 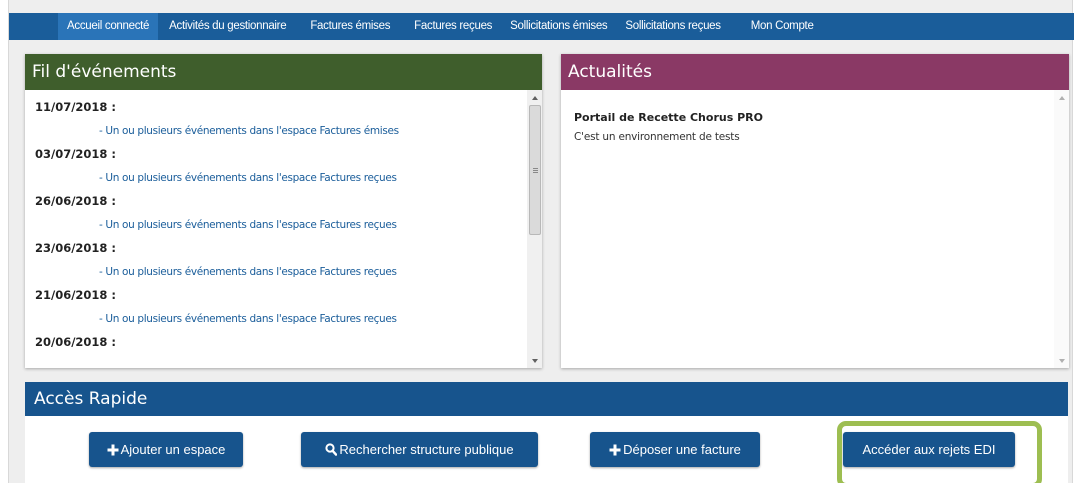 What do you see at coordinates (535, 170) in the screenshot?
I see `scroll-thumb` at bounding box center [535, 170].